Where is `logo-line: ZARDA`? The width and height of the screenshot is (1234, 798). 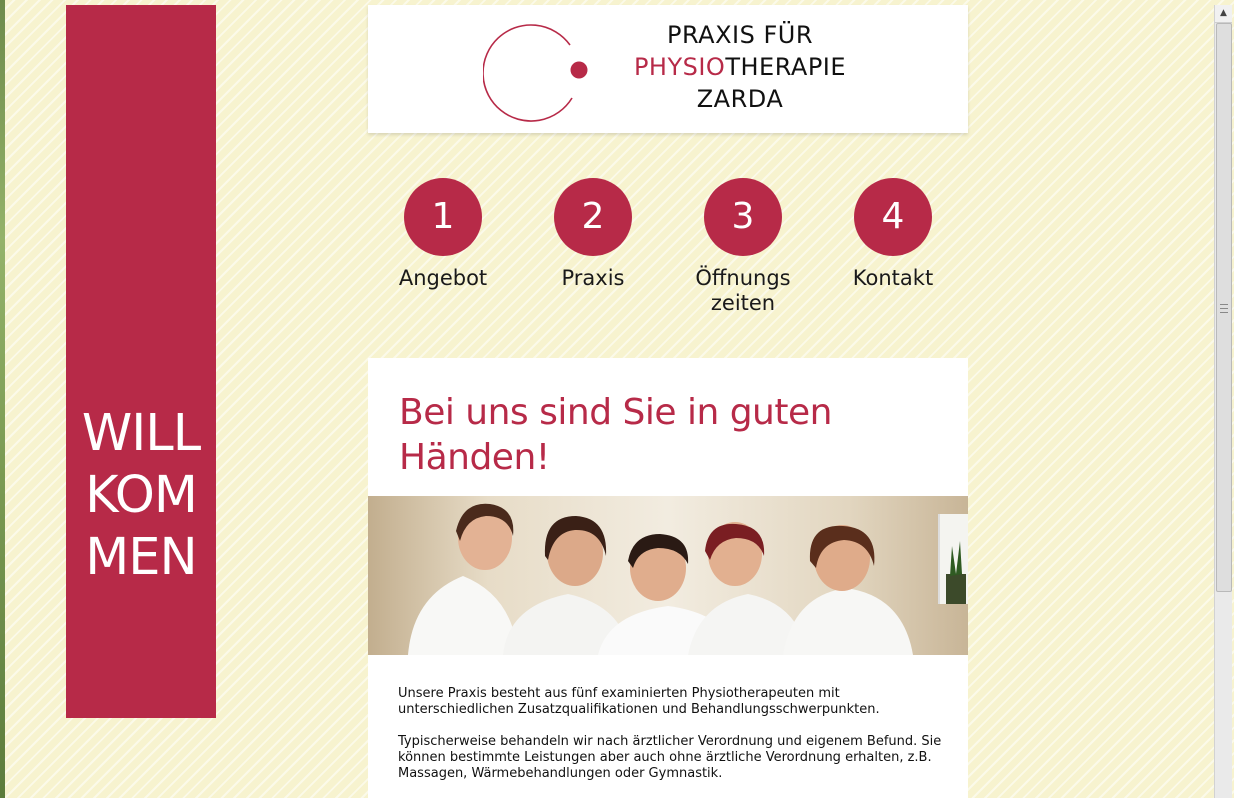 logo-line: ZARDA is located at coordinates (740, 99).